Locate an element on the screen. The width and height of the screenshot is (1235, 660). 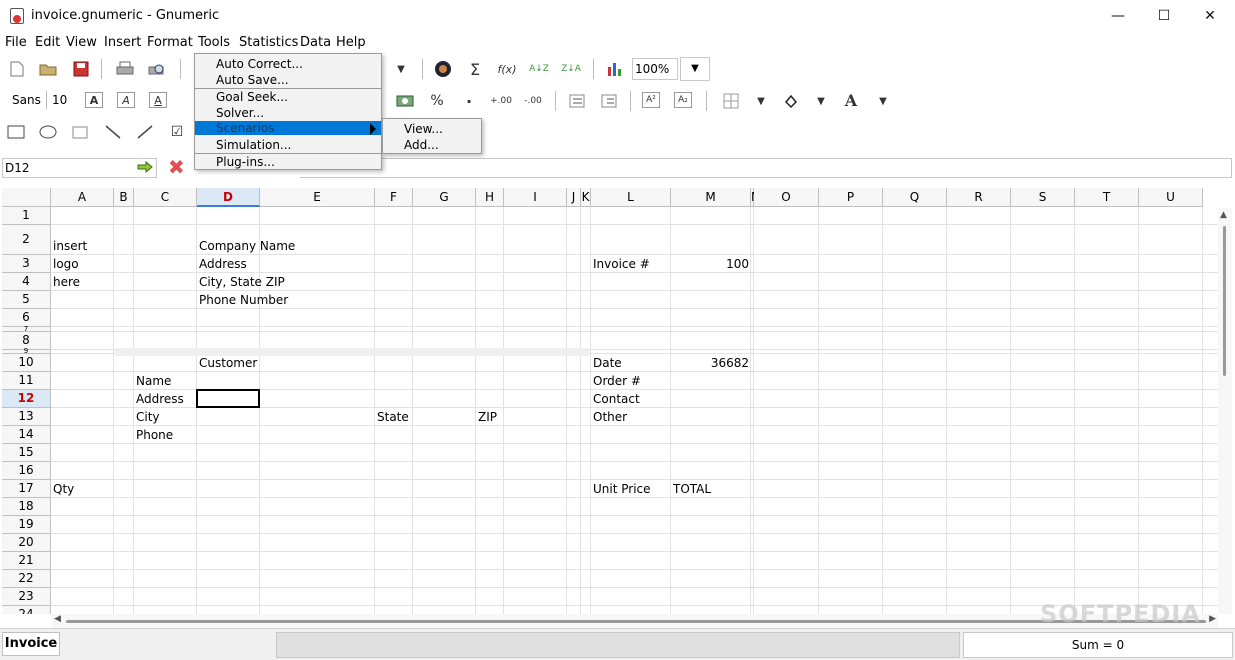
column-header-s: S is located at coordinates (1043, 197).